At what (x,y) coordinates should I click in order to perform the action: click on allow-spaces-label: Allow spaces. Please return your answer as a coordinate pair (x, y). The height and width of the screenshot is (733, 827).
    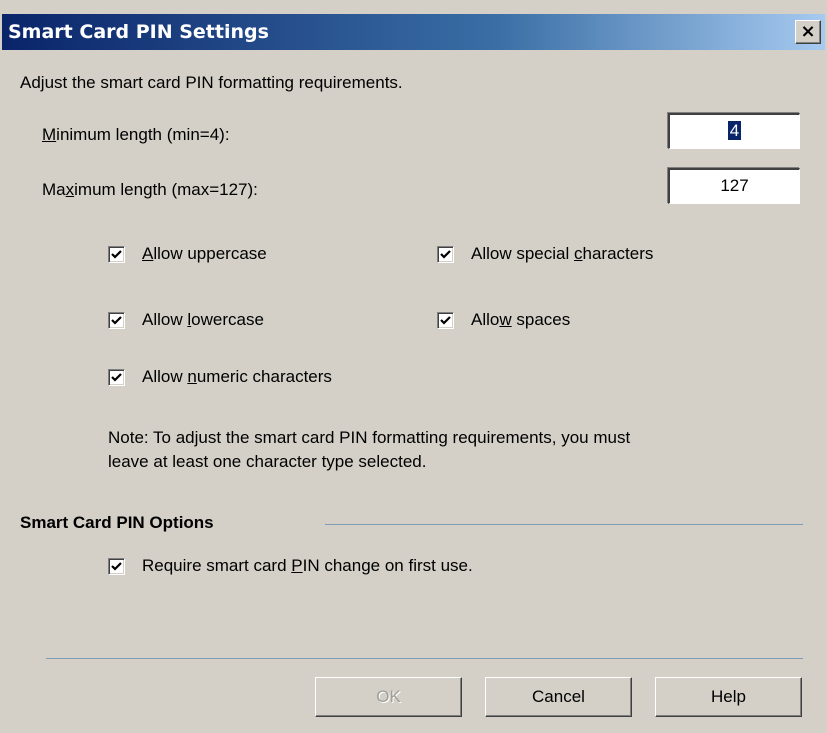
    Looking at the image, I should click on (521, 319).